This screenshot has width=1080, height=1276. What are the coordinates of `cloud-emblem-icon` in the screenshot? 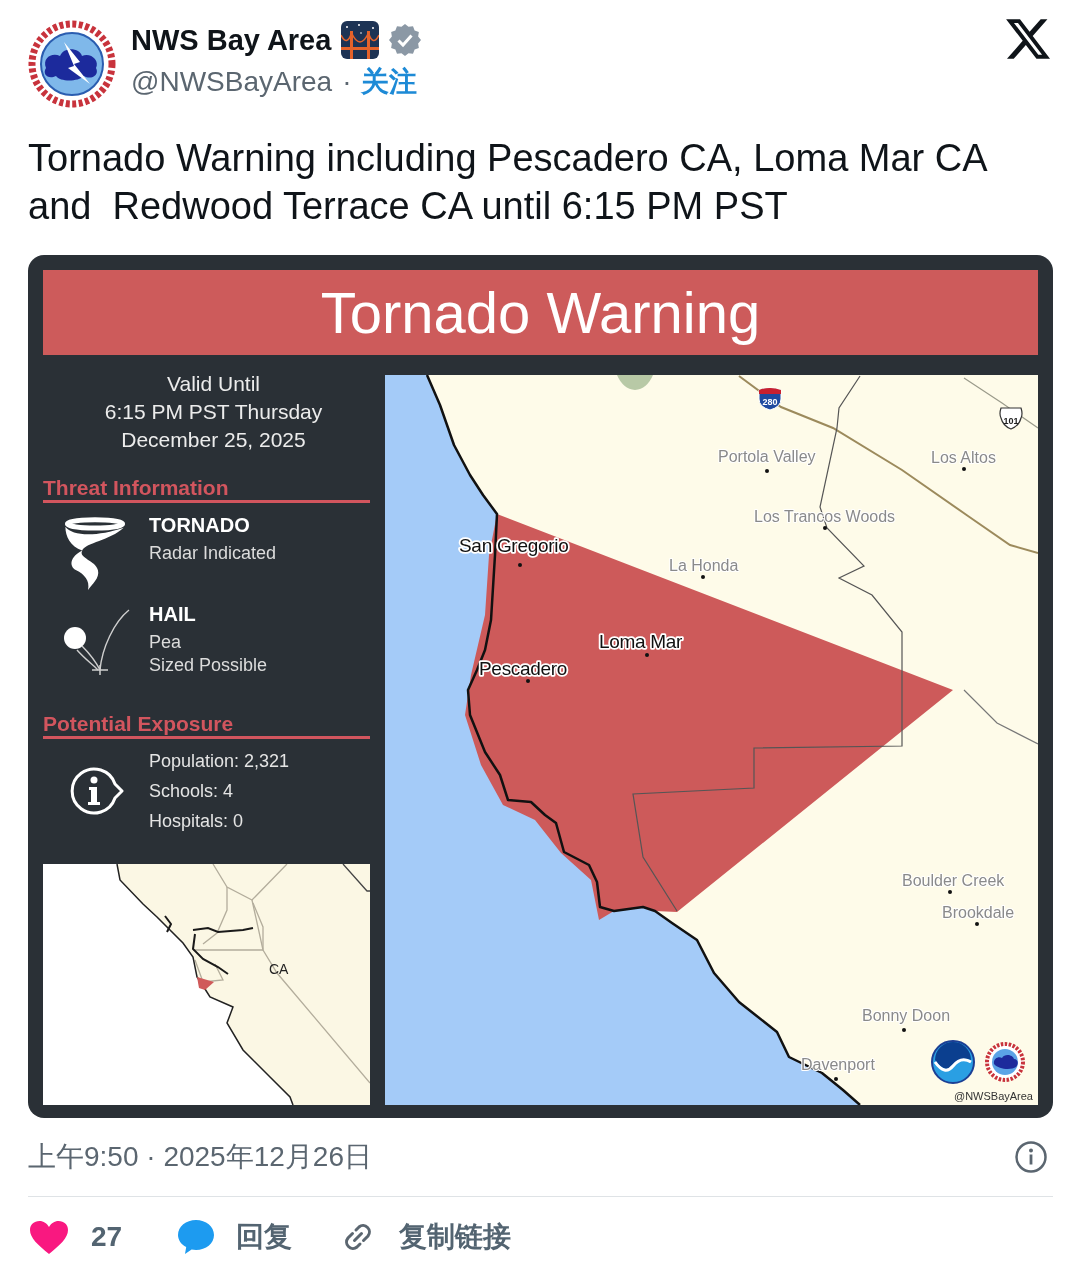 It's located at (1005, 1062).